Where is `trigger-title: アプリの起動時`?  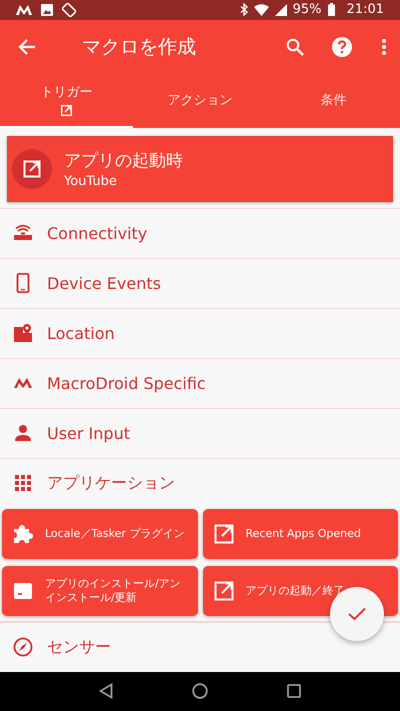
trigger-title: アプリの起動時 is located at coordinates (123, 161).